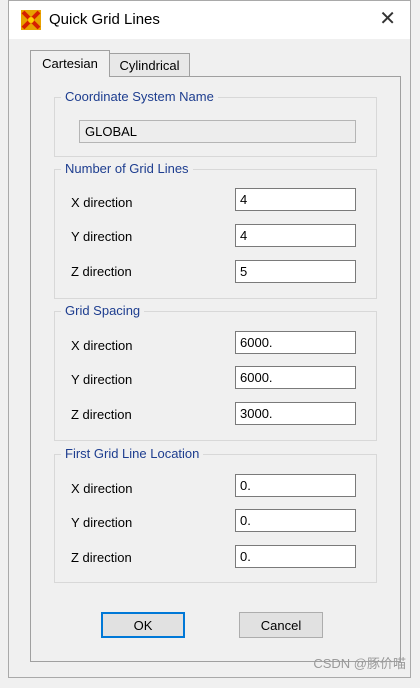 The image size is (420, 688). What do you see at coordinates (70, 63) in the screenshot?
I see `tab-cartesian: Cartesian` at bounding box center [70, 63].